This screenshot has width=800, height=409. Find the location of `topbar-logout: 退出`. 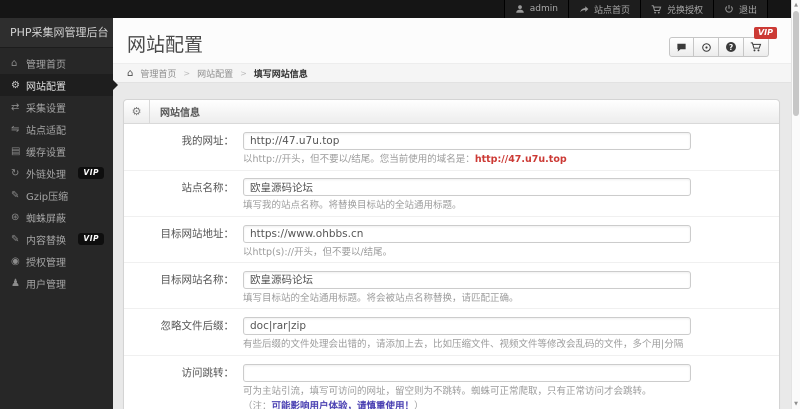

topbar-logout: 退出 is located at coordinates (740, 9).